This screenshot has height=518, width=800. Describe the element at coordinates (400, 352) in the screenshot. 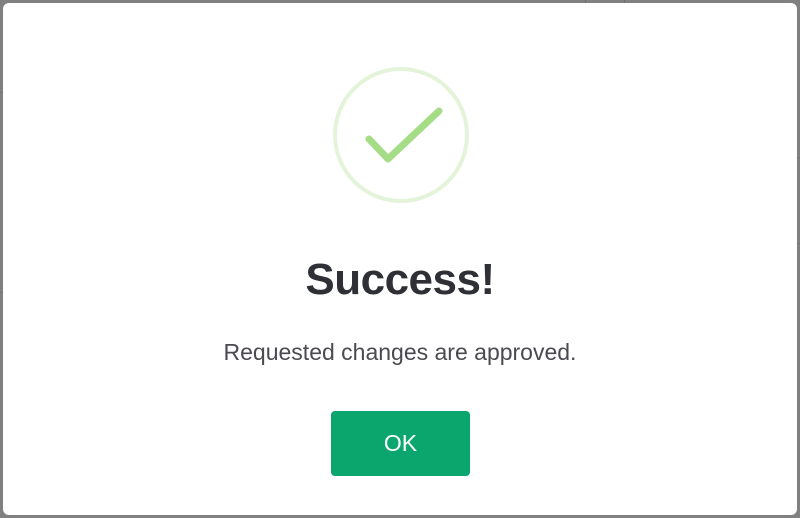

I see `dialog-message: Requested changes are approved.` at that location.